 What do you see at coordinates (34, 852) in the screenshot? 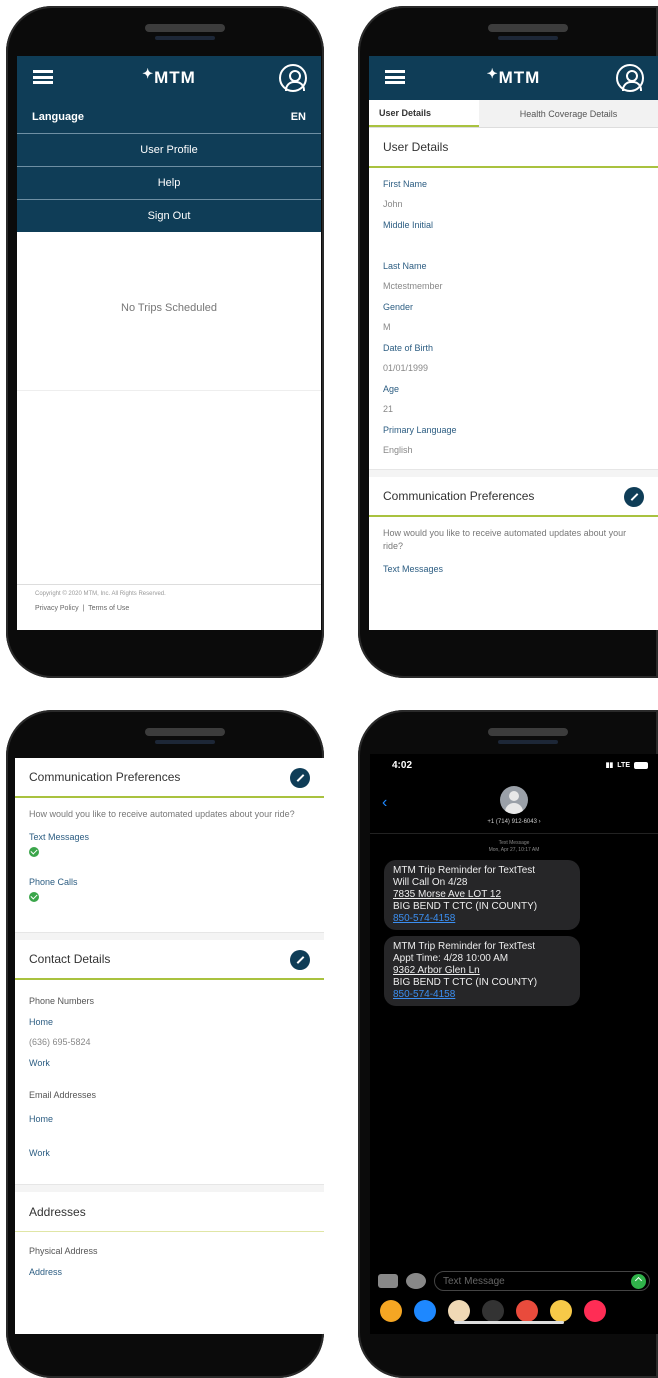
I see `text-messages-check-icon` at bounding box center [34, 852].